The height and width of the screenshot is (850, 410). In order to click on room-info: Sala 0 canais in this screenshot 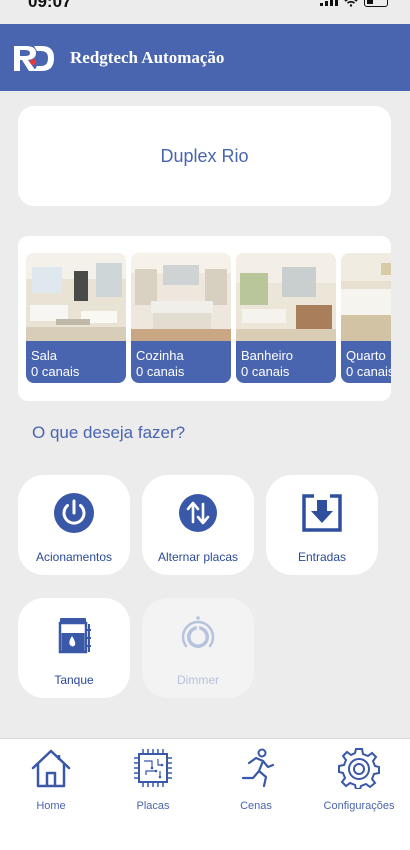, I will do `click(76, 362)`.